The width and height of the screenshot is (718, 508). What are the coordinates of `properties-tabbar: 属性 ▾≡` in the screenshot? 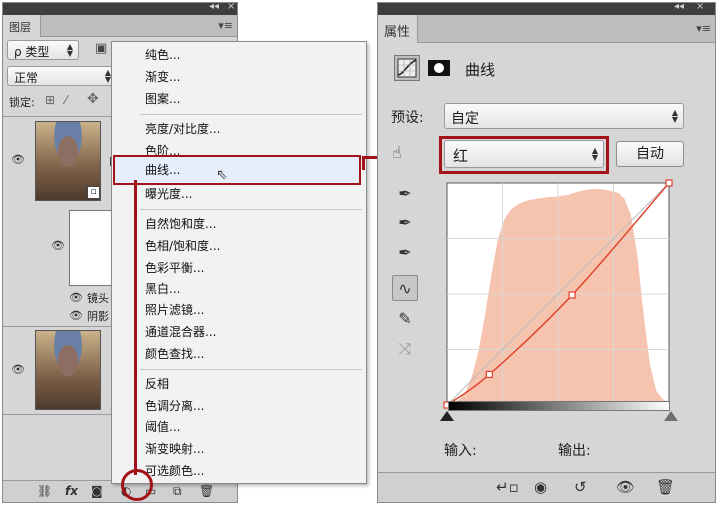 It's located at (546, 29).